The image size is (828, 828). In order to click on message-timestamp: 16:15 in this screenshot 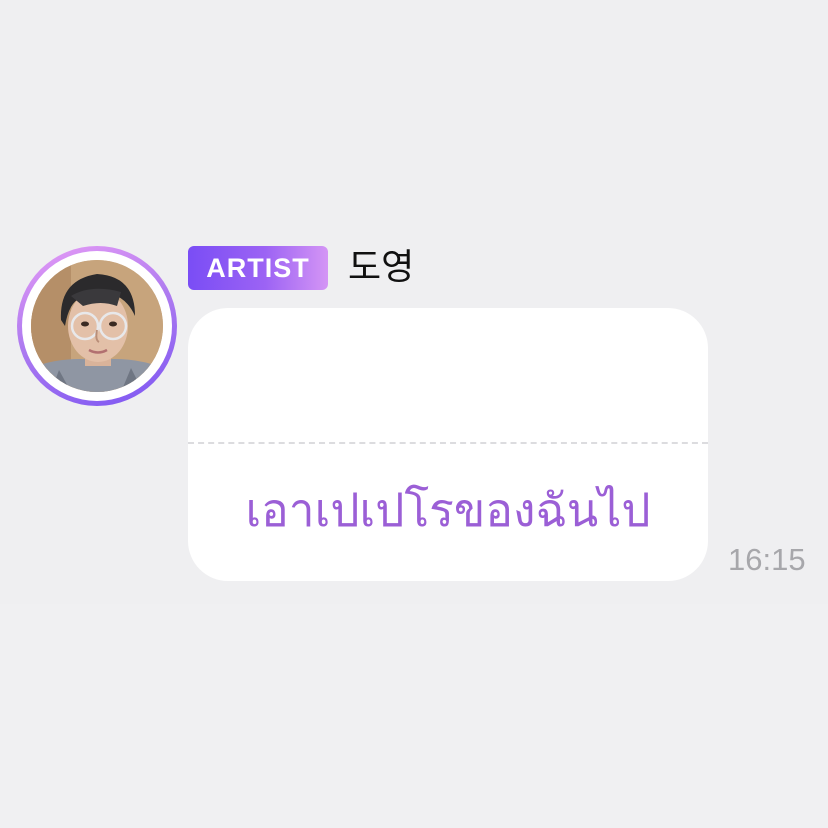, I will do `click(767, 559)`.